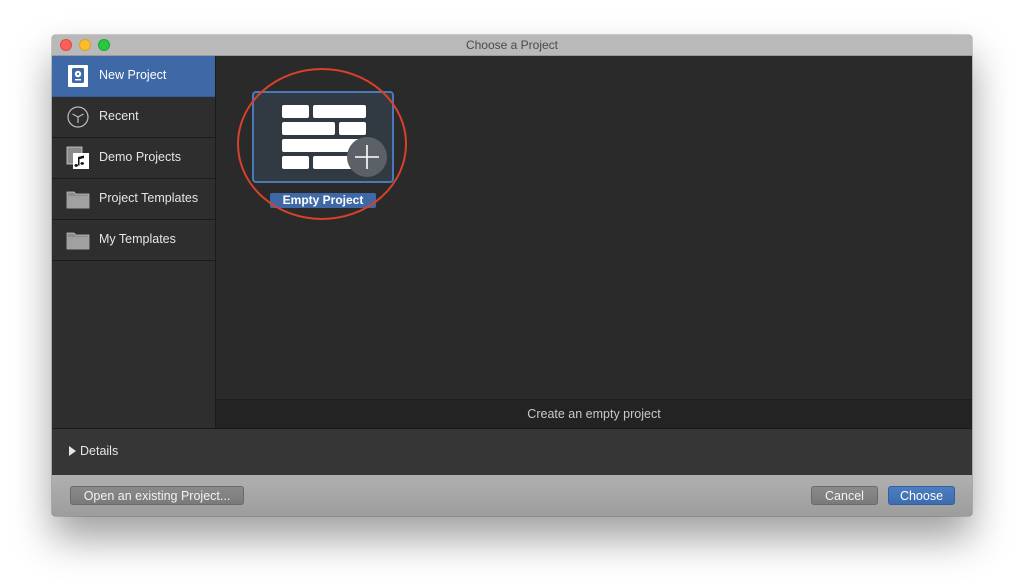 This screenshot has height=585, width=1024. I want to click on sidebar-item-my-templates: My Templates, so click(133, 240).